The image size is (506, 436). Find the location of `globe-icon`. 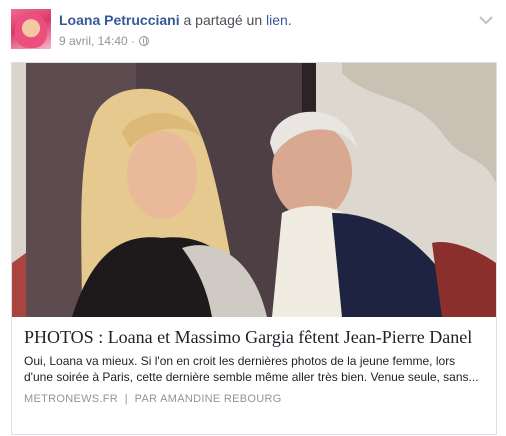

globe-icon is located at coordinates (144, 41).